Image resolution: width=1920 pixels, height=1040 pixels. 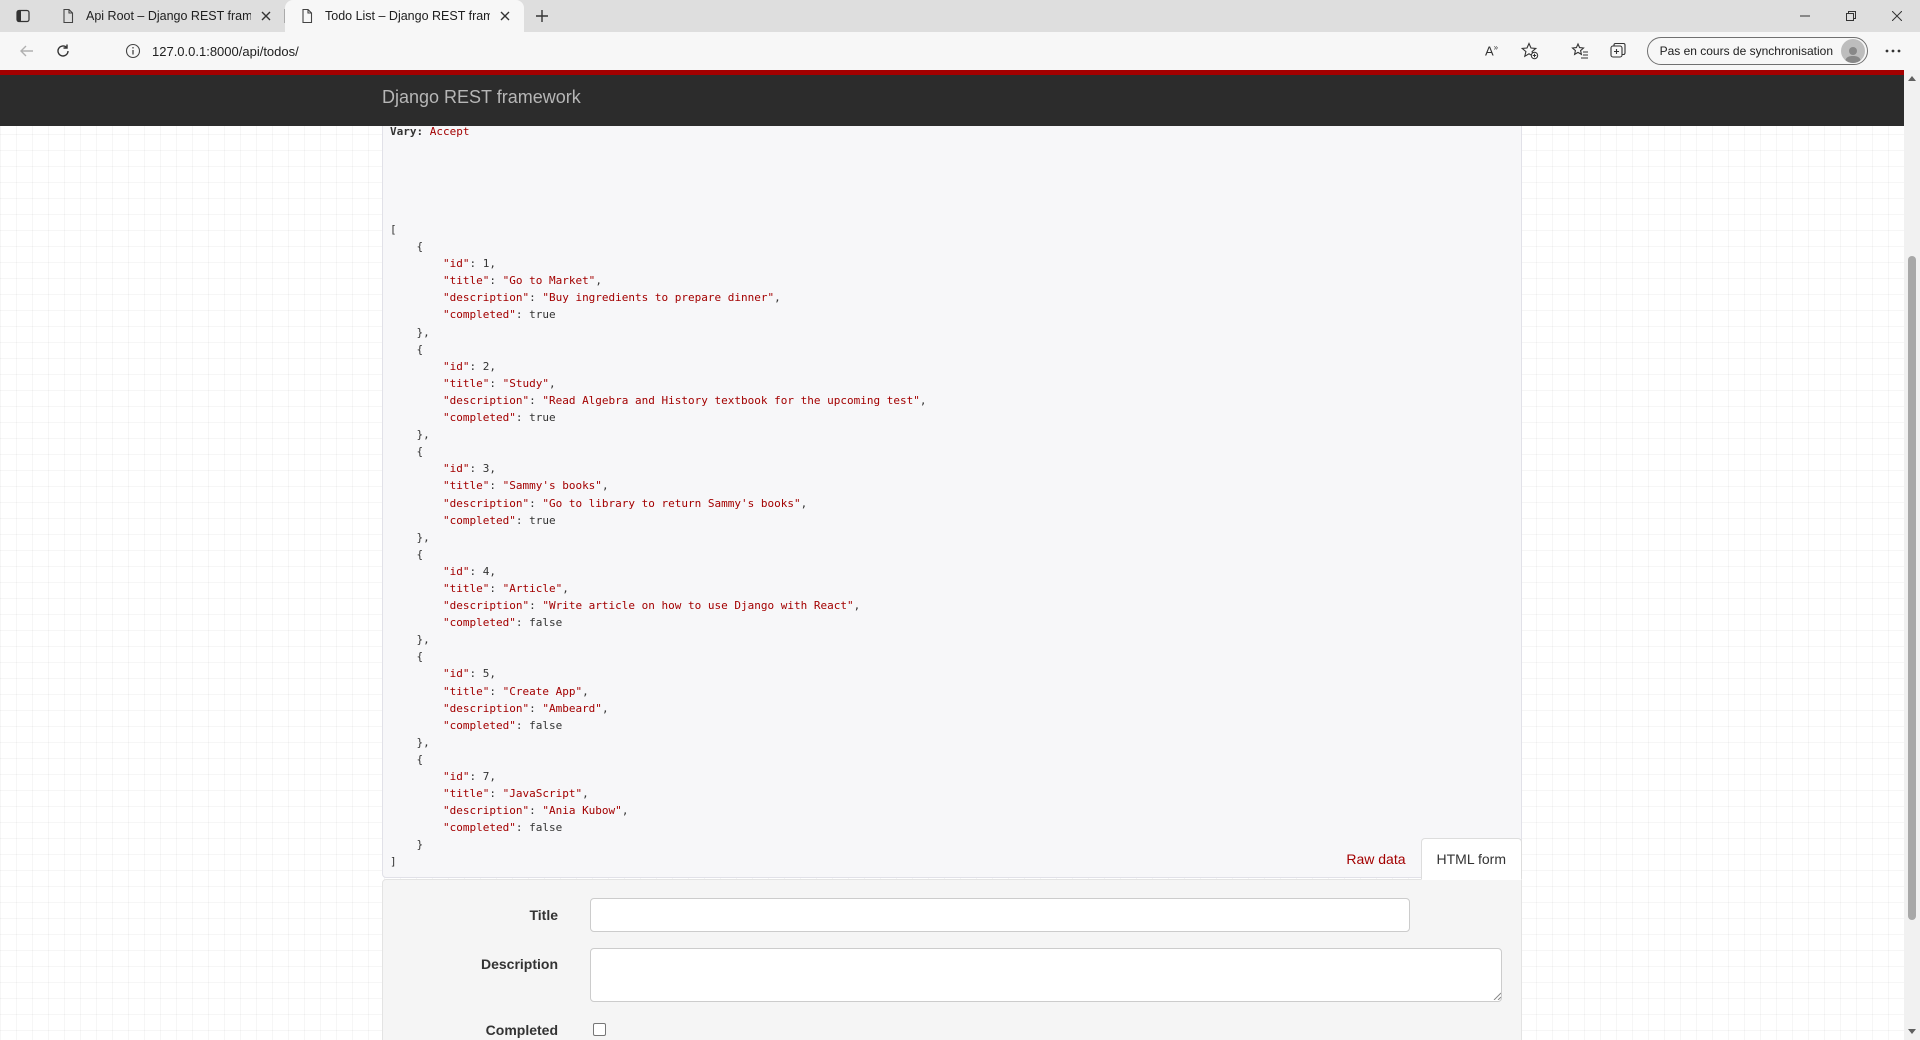 What do you see at coordinates (1912, 588) in the screenshot?
I see `scrollbar-thumb` at bounding box center [1912, 588].